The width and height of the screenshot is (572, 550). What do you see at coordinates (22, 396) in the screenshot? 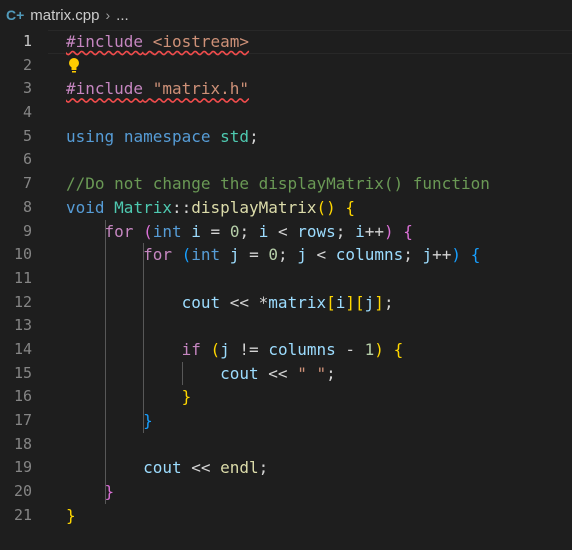
I see `line-number: 16` at bounding box center [22, 396].